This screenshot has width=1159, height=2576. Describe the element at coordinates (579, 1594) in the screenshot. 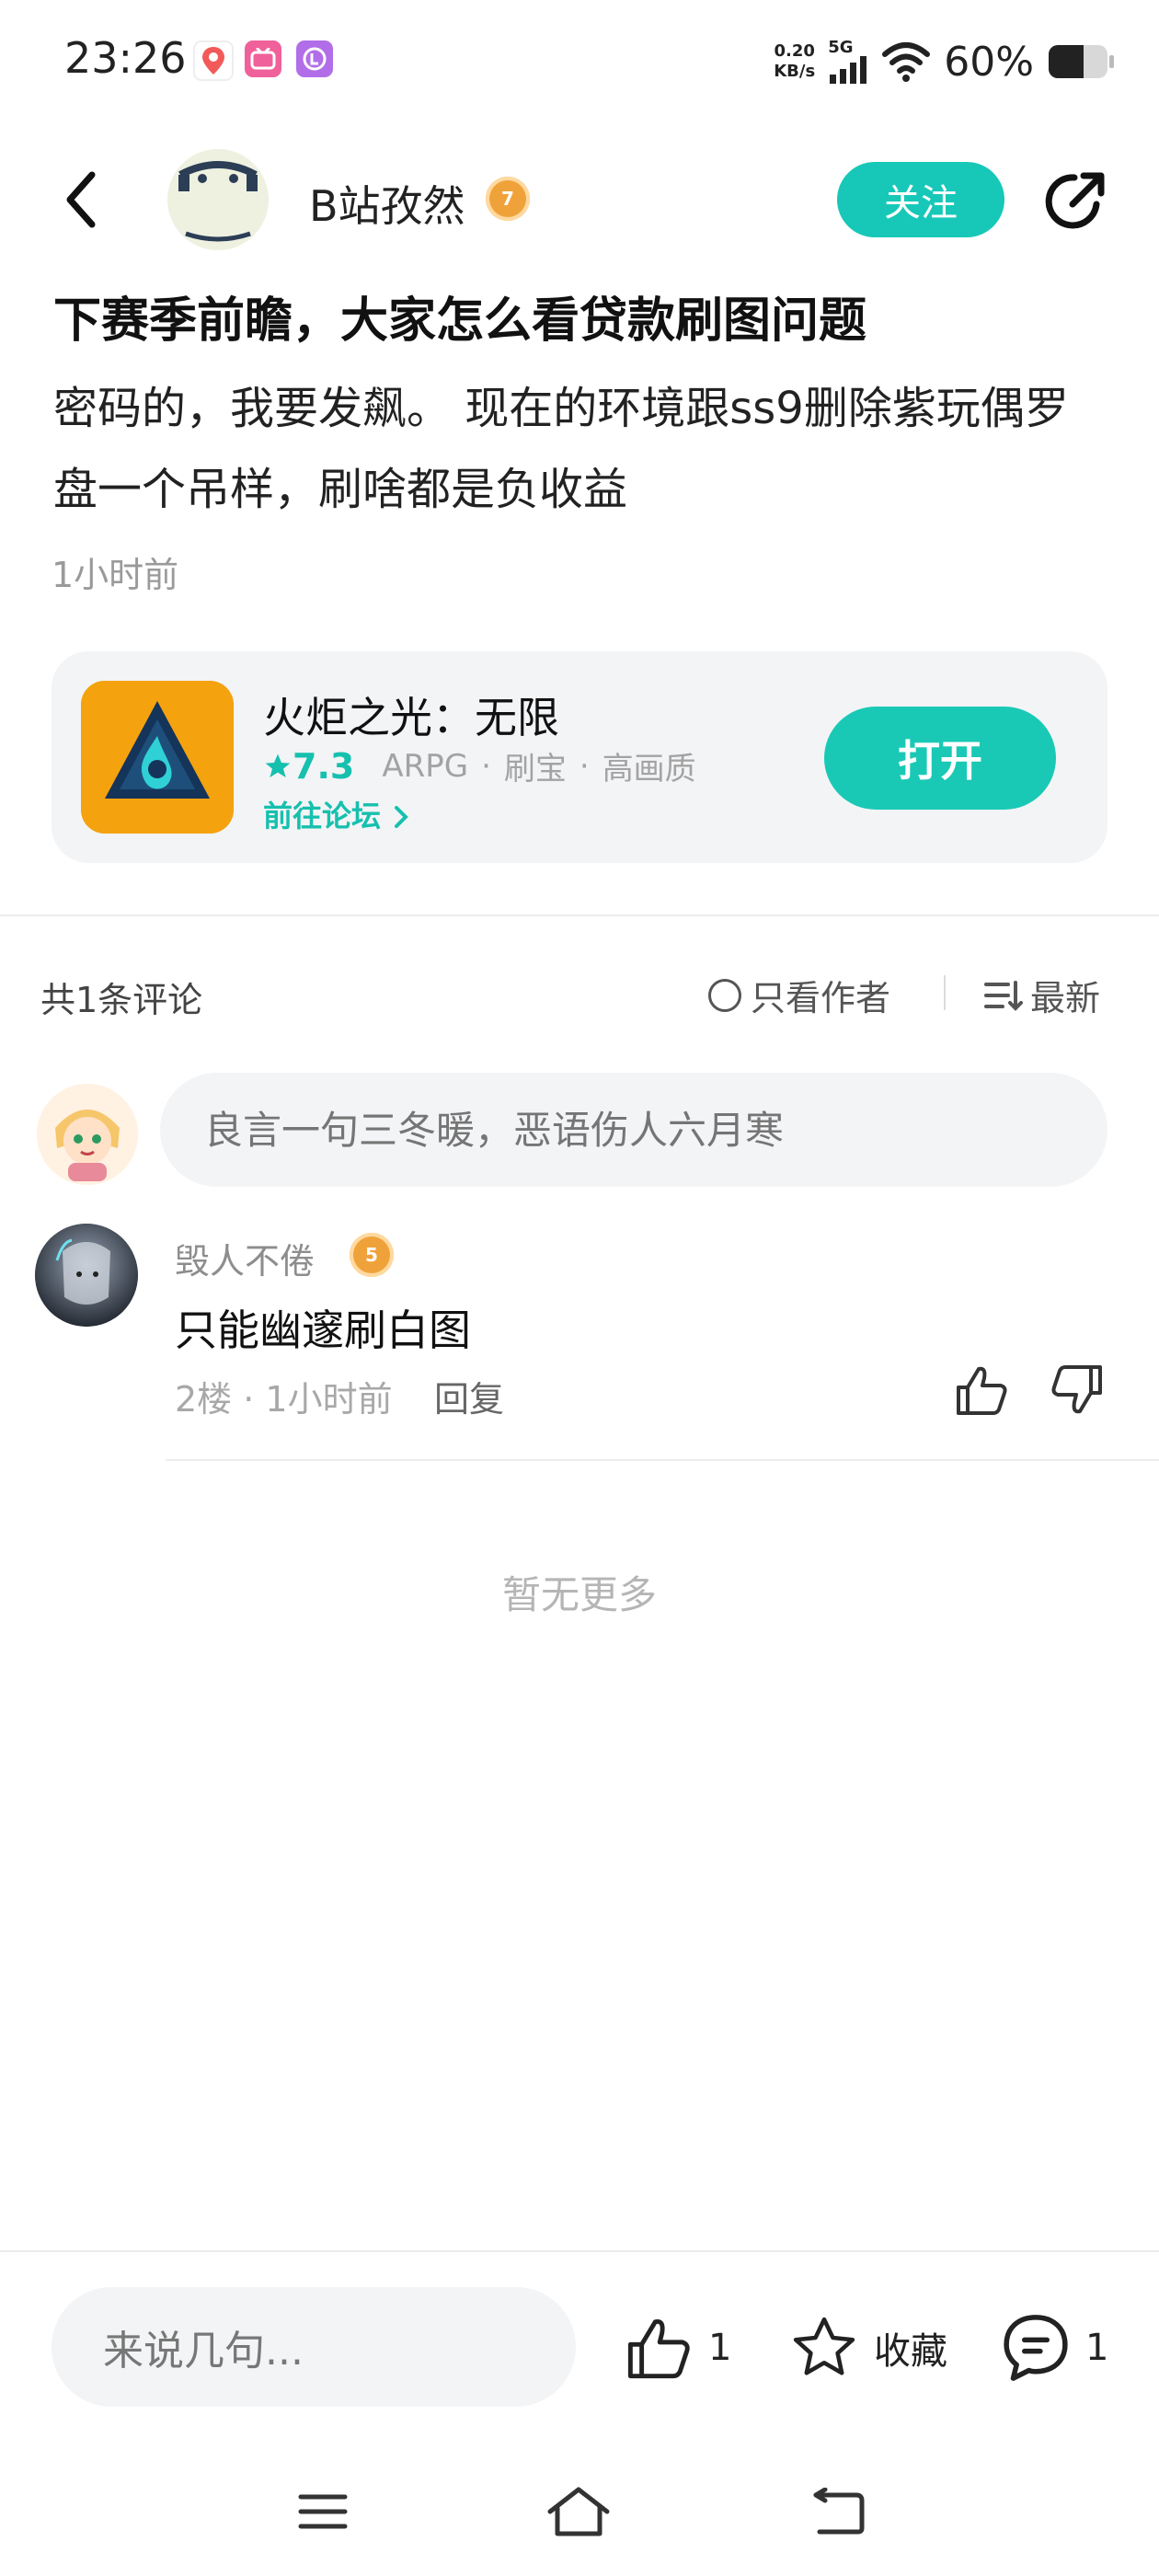

I see `no-more-label: 暂无更多` at that location.